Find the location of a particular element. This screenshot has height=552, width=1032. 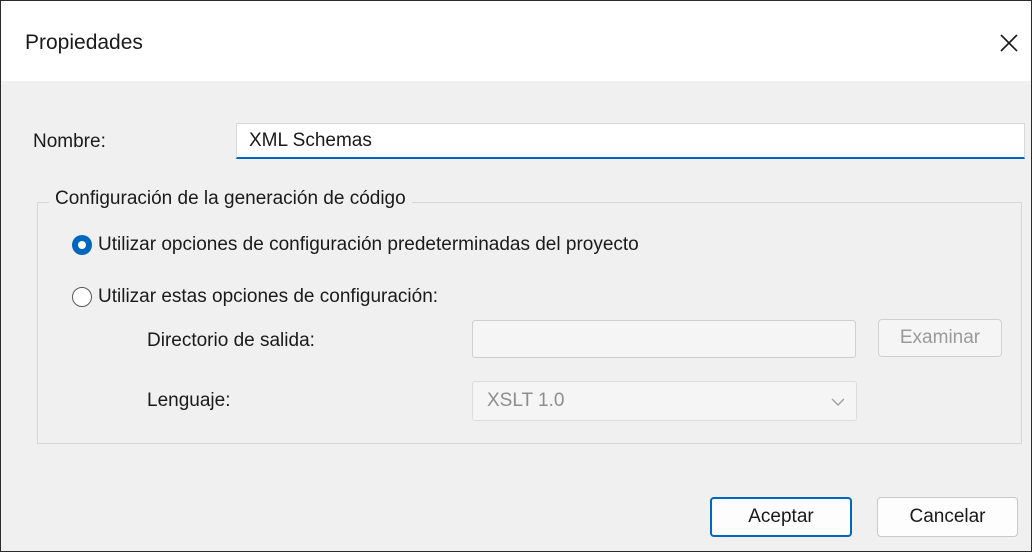

close-button is located at coordinates (1009, 43).